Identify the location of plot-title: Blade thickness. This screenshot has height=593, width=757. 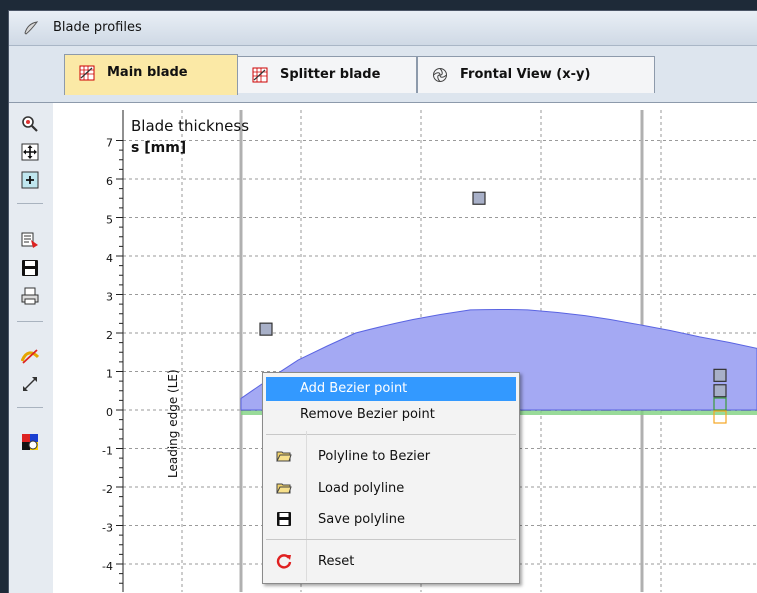
(190, 126).